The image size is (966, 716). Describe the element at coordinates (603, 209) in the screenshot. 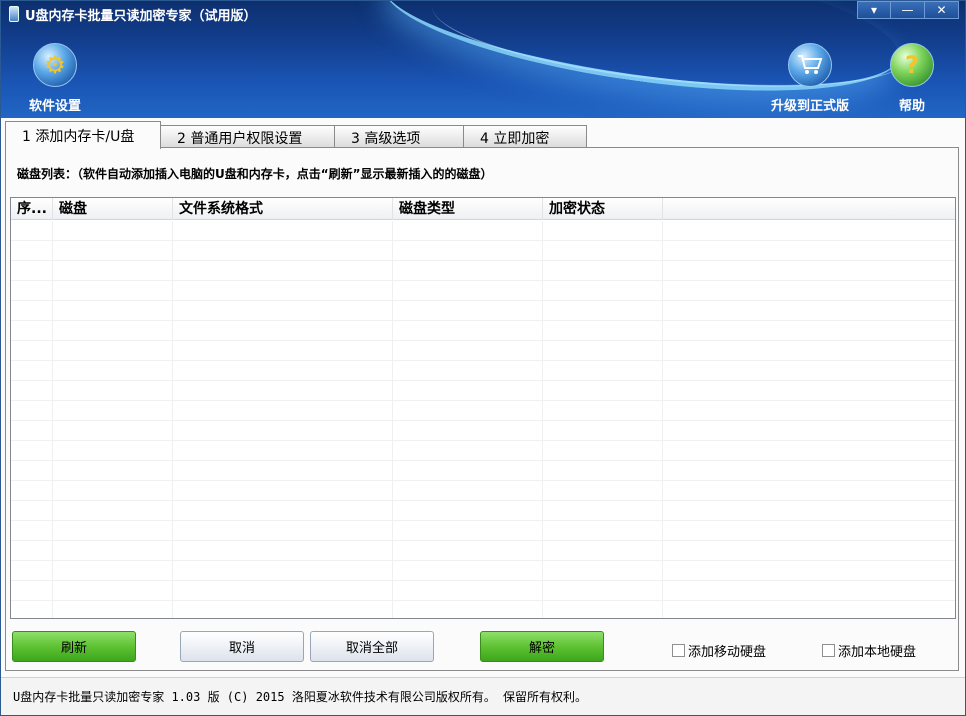

I see `column-header-encryption-status: 加密状态` at that location.